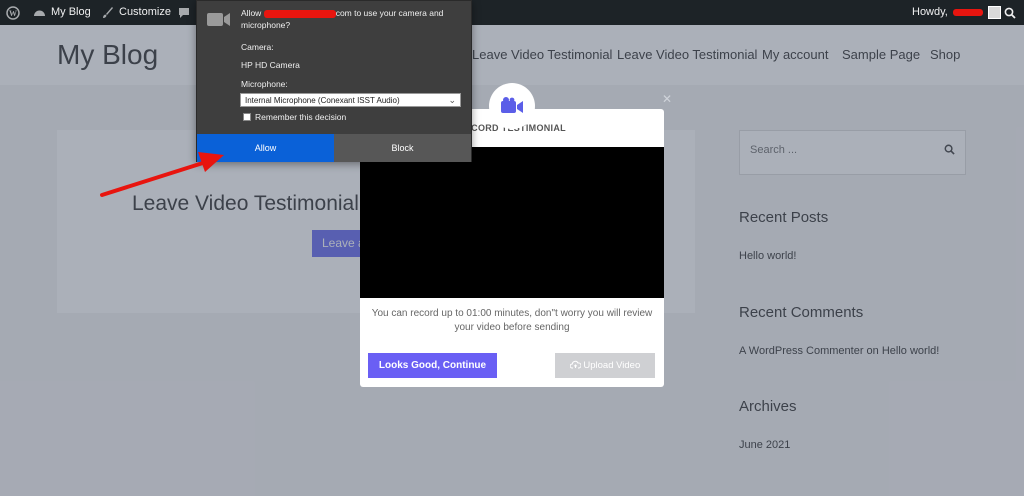 The height and width of the screenshot is (496, 1024). What do you see at coordinates (452, 100) in the screenshot?
I see `chevron-down-icon: ⌄` at bounding box center [452, 100].